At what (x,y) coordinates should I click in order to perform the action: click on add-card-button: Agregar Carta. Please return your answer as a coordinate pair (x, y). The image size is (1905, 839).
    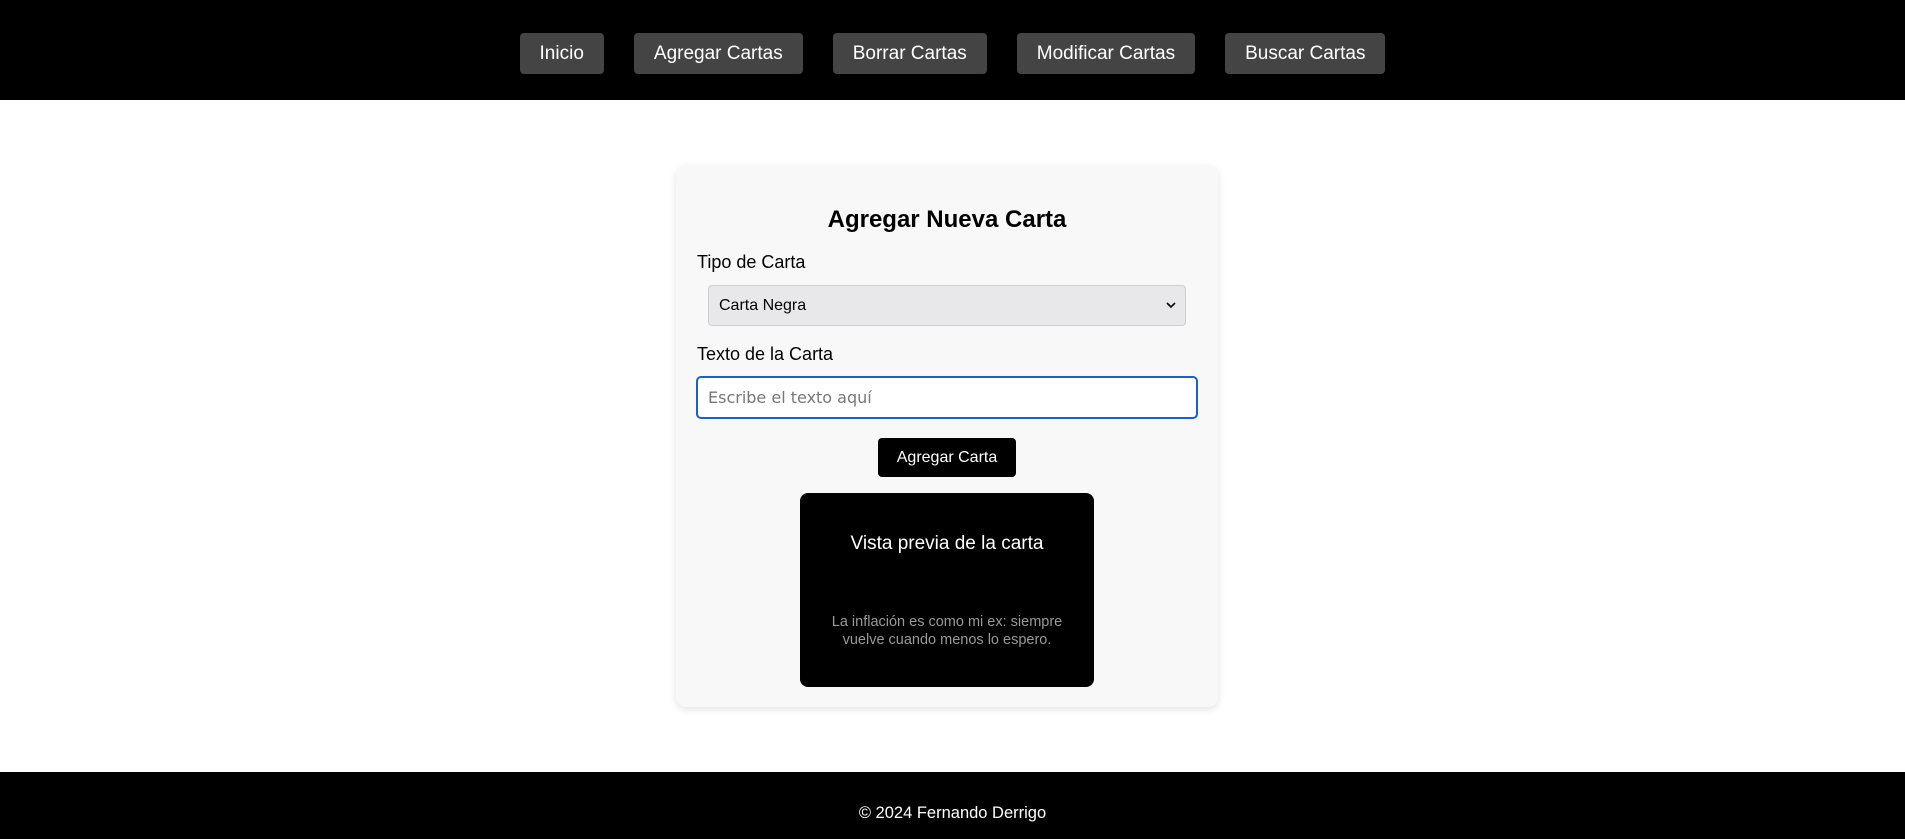
    Looking at the image, I should click on (947, 457).